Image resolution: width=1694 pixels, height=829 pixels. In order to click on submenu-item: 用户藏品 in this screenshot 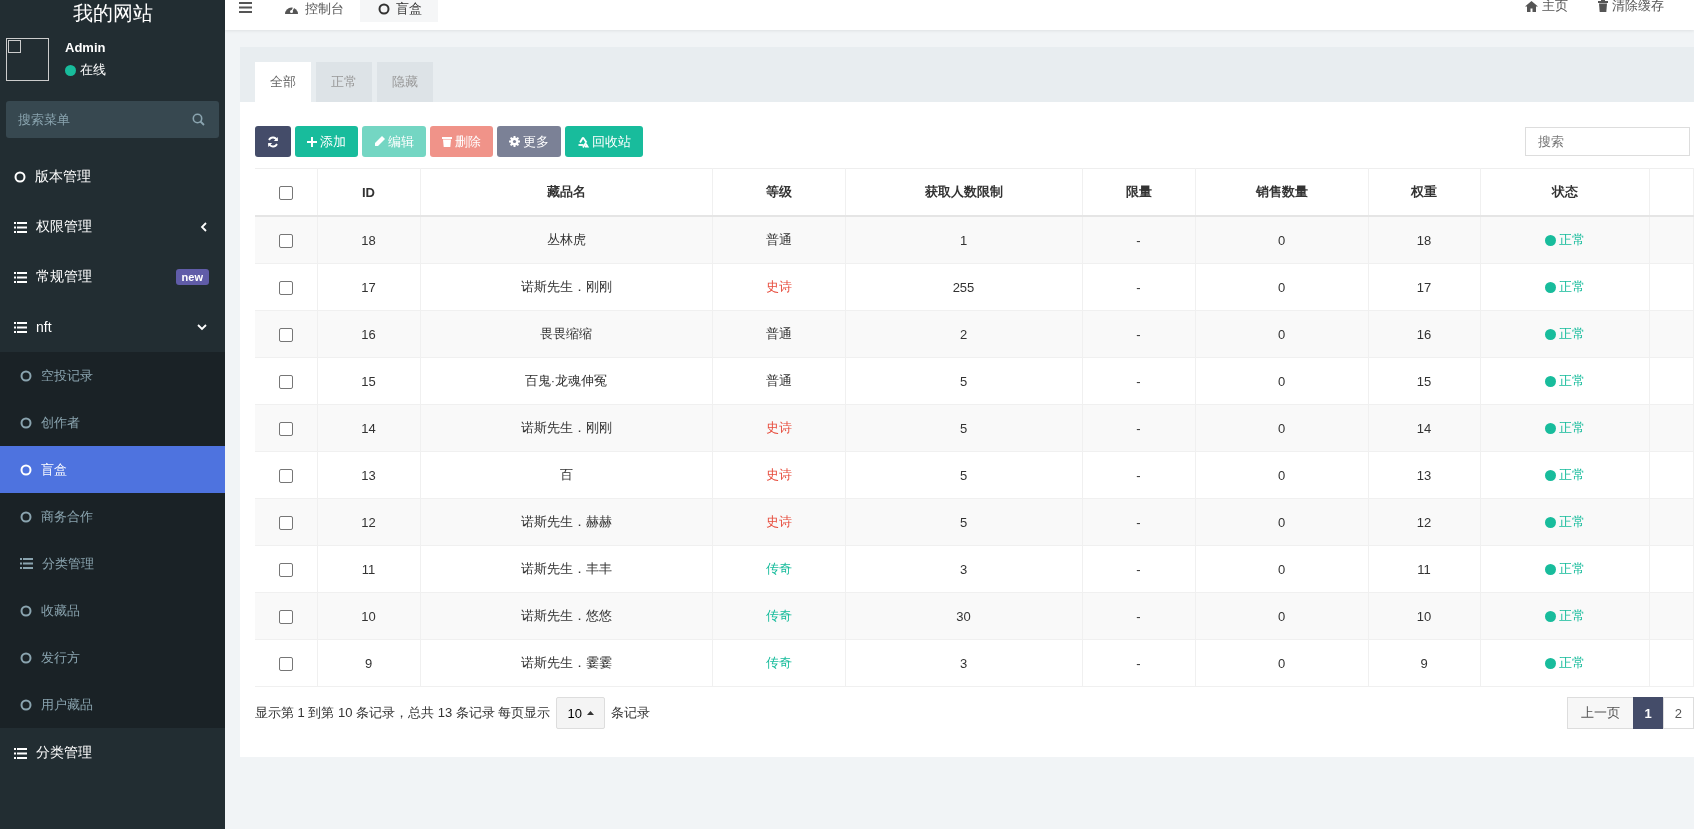, I will do `click(112, 704)`.